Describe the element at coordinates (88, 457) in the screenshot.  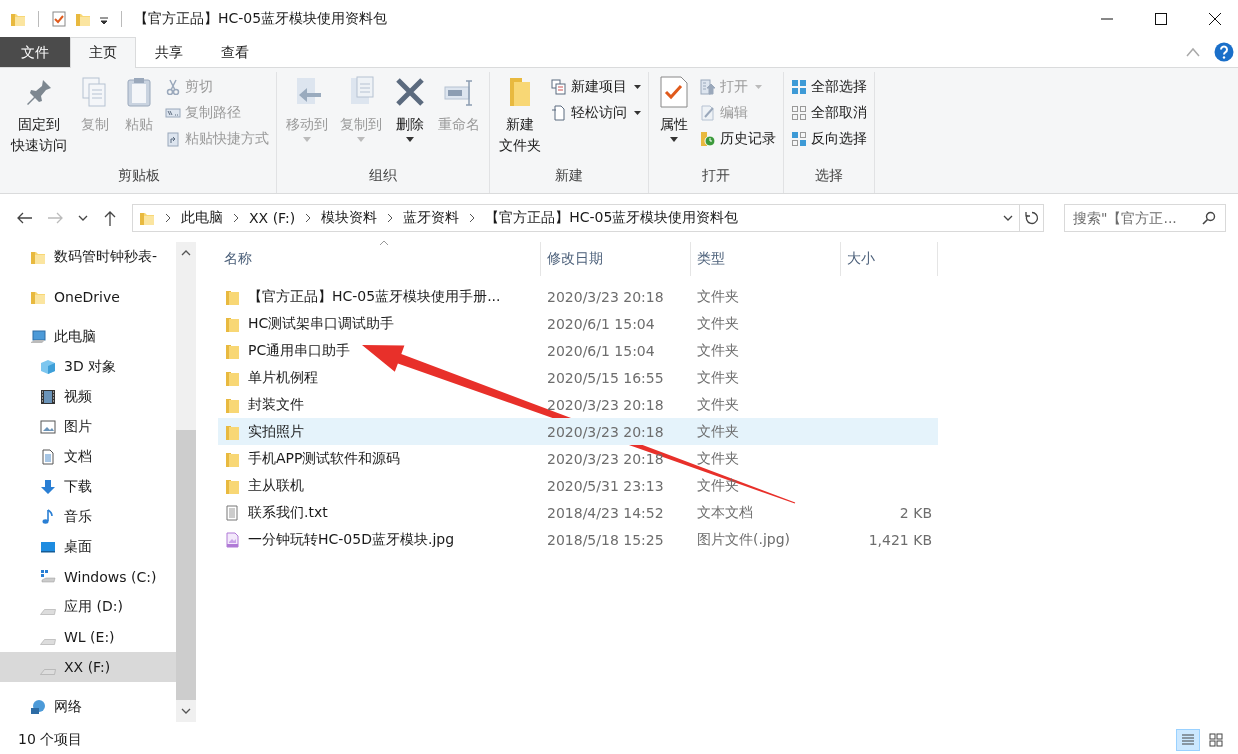
I see `sidebar-item: 文档` at that location.